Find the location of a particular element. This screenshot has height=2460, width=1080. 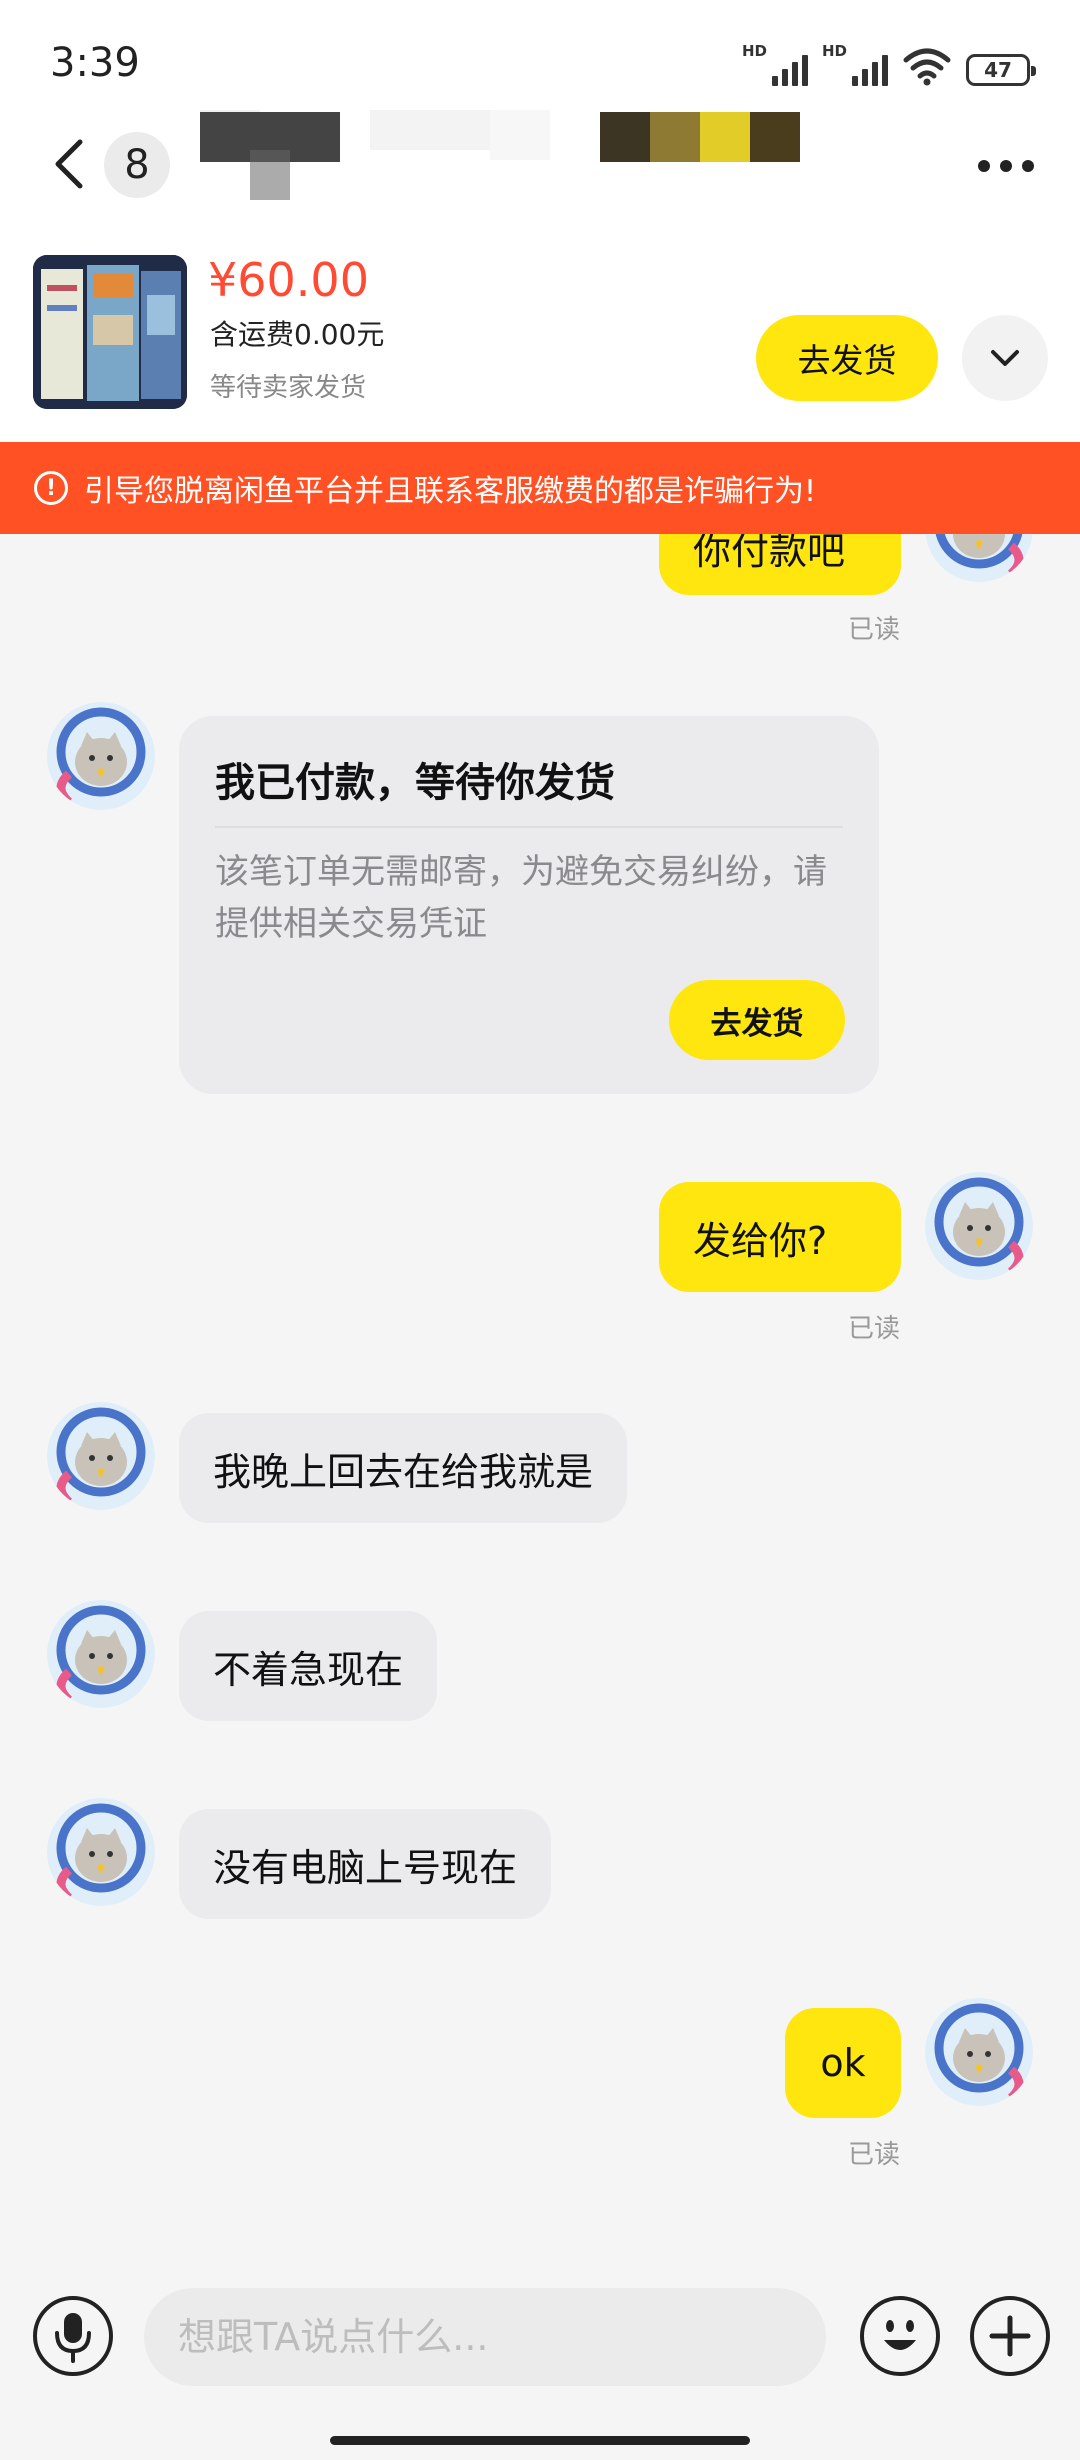

plus-icon is located at coordinates (1010, 2336).